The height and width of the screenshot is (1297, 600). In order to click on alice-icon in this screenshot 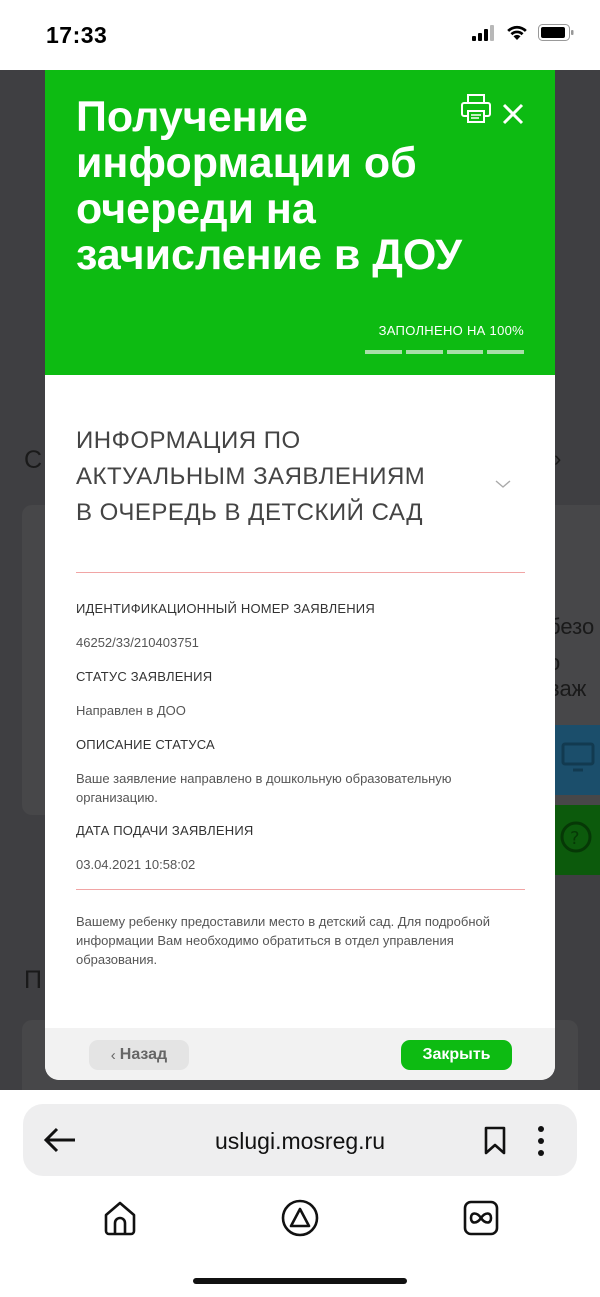, I will do `click(300, 1218)`.